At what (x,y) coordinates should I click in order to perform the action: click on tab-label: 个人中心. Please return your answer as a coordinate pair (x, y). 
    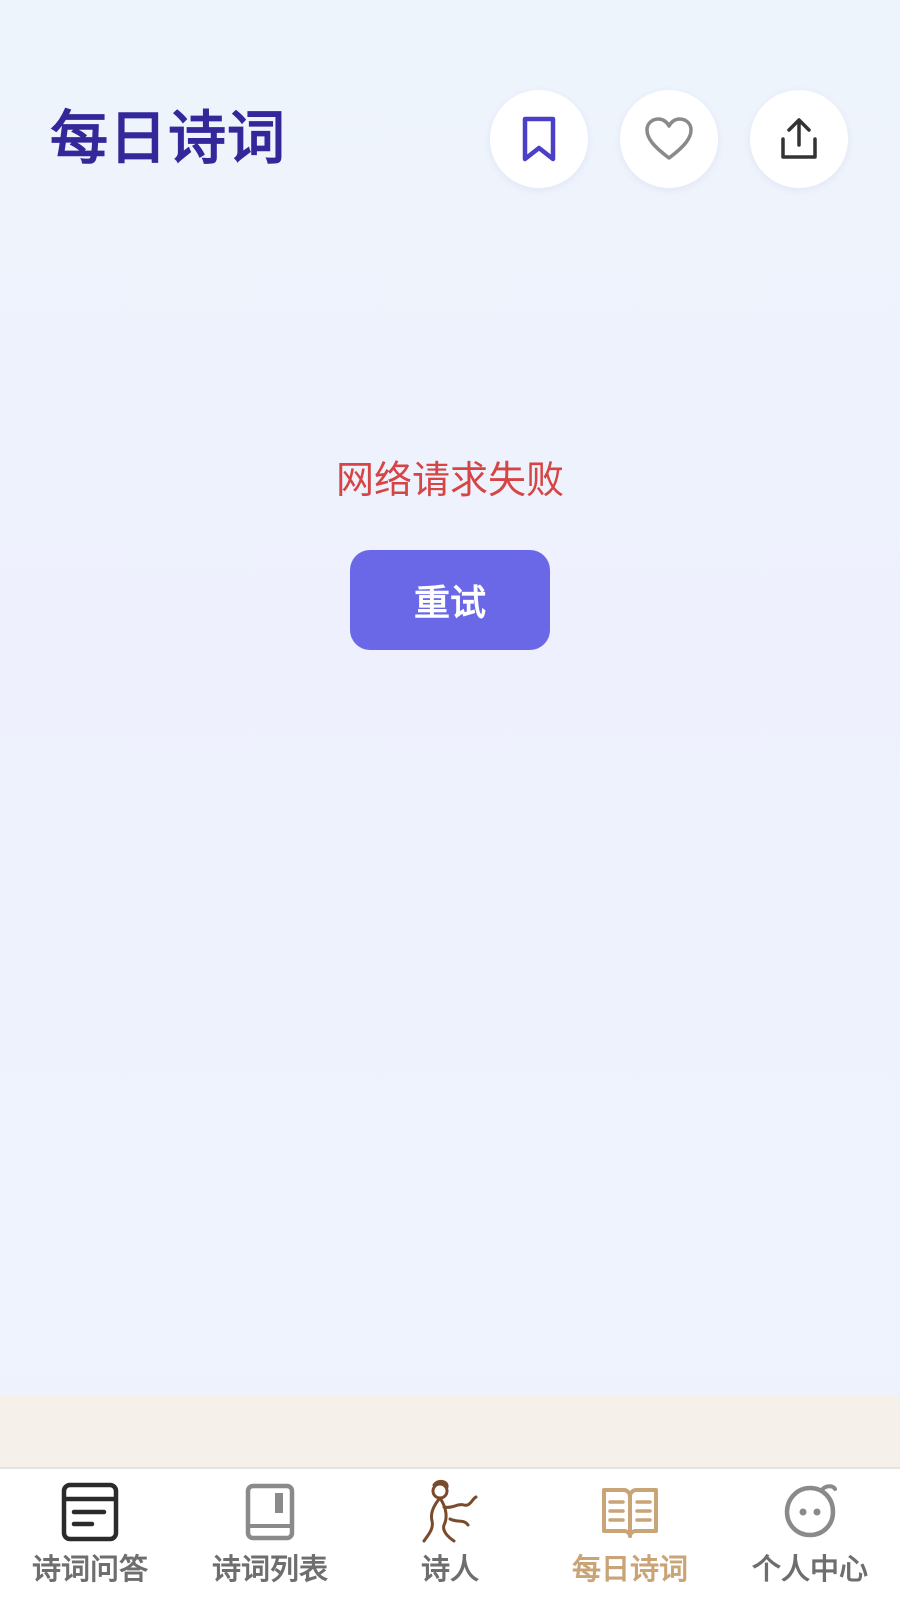
    Looking at the image, I should click on (809, 1569).